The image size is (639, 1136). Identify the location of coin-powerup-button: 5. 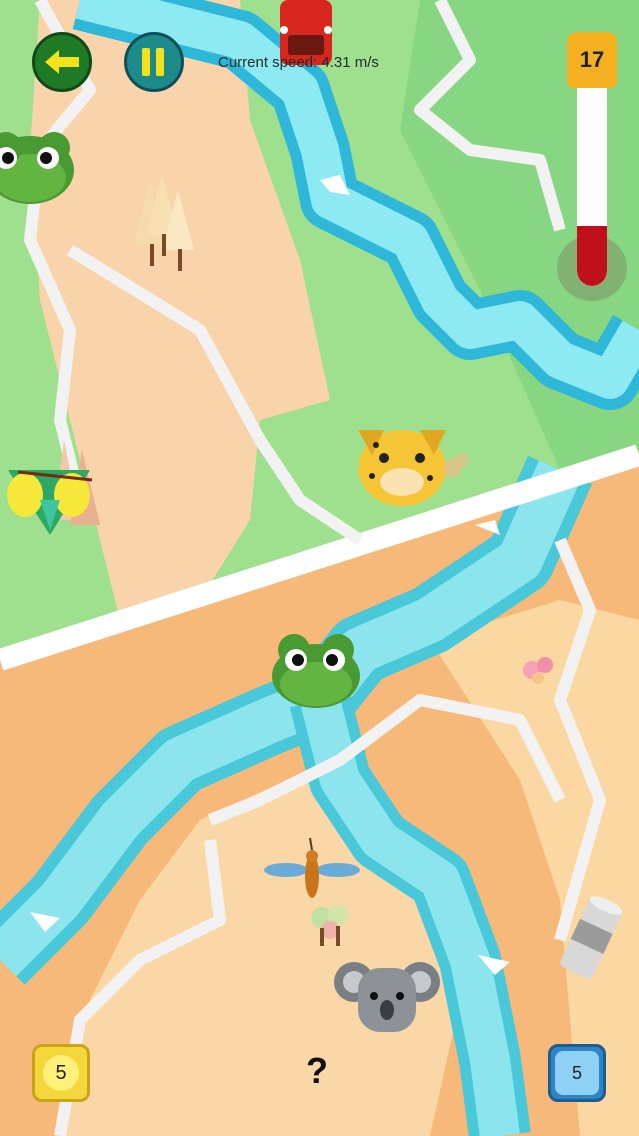
(61, 1073).